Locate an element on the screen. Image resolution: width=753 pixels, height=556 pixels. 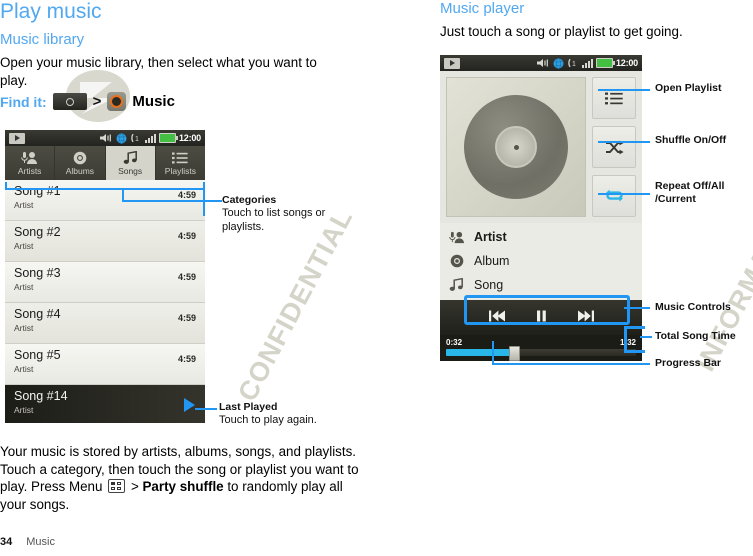
player-side-buttons is located at coordinates (614, 147).